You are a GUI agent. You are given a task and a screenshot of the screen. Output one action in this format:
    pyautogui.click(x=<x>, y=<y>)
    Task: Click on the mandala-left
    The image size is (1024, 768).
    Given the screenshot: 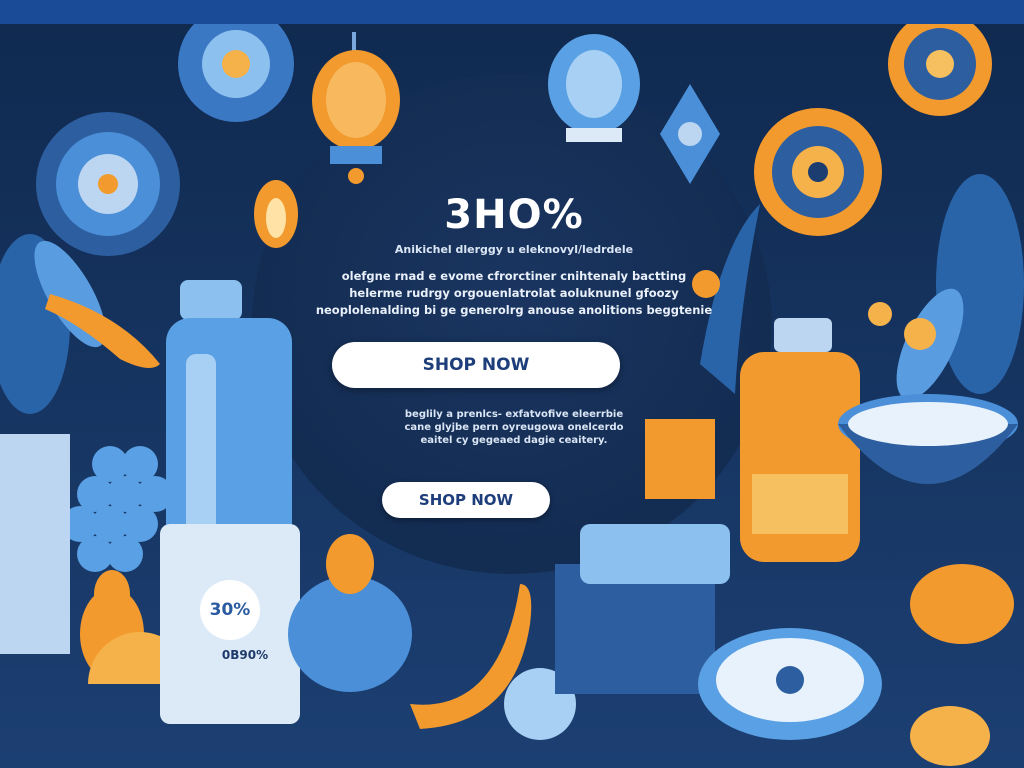 What is the action you would take?
    pyautogui.click(x=108, y=184)
    